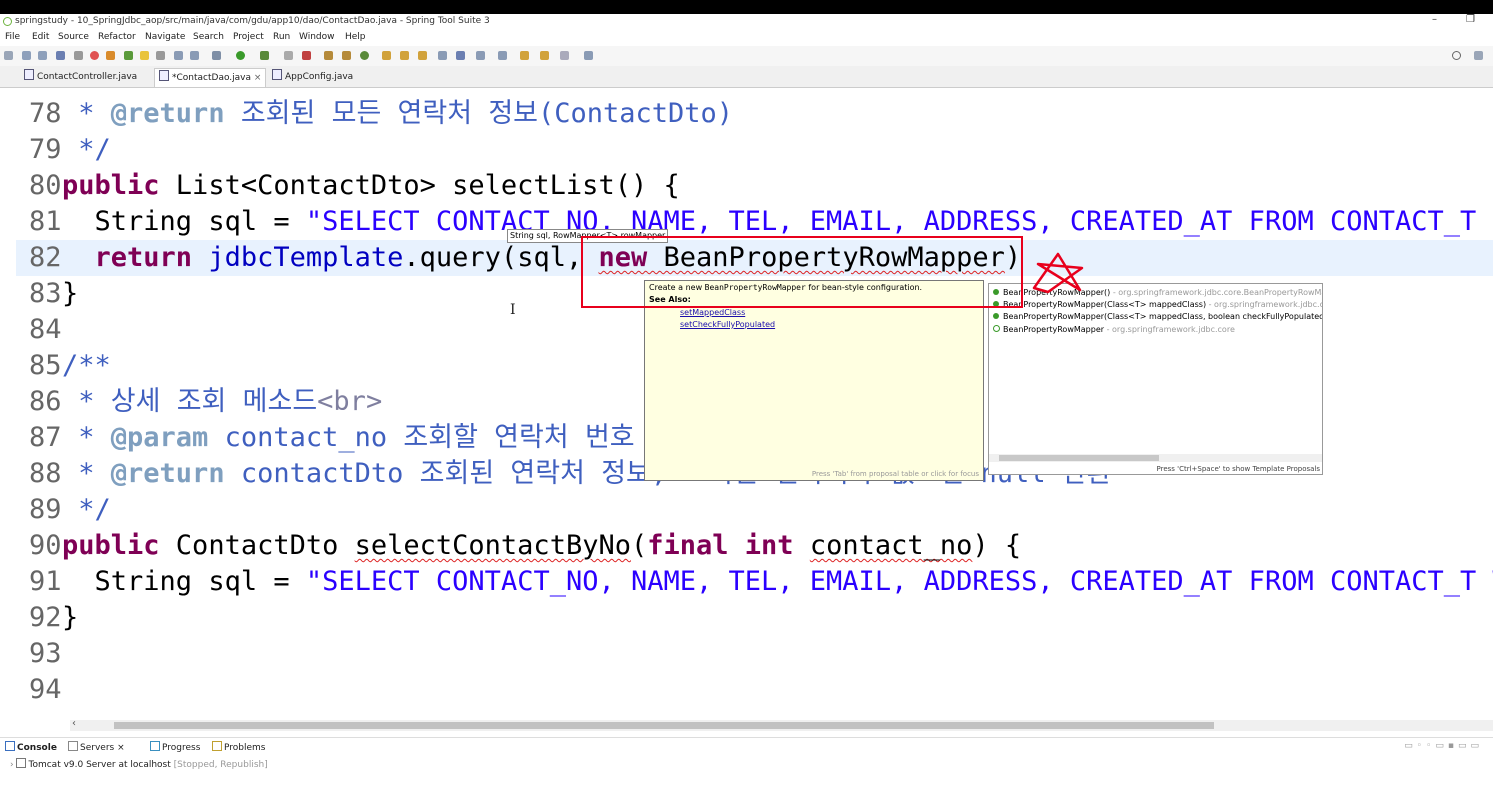 The image size is (1493, 788). I want to click on code-token: ) {, so click(997, 545).